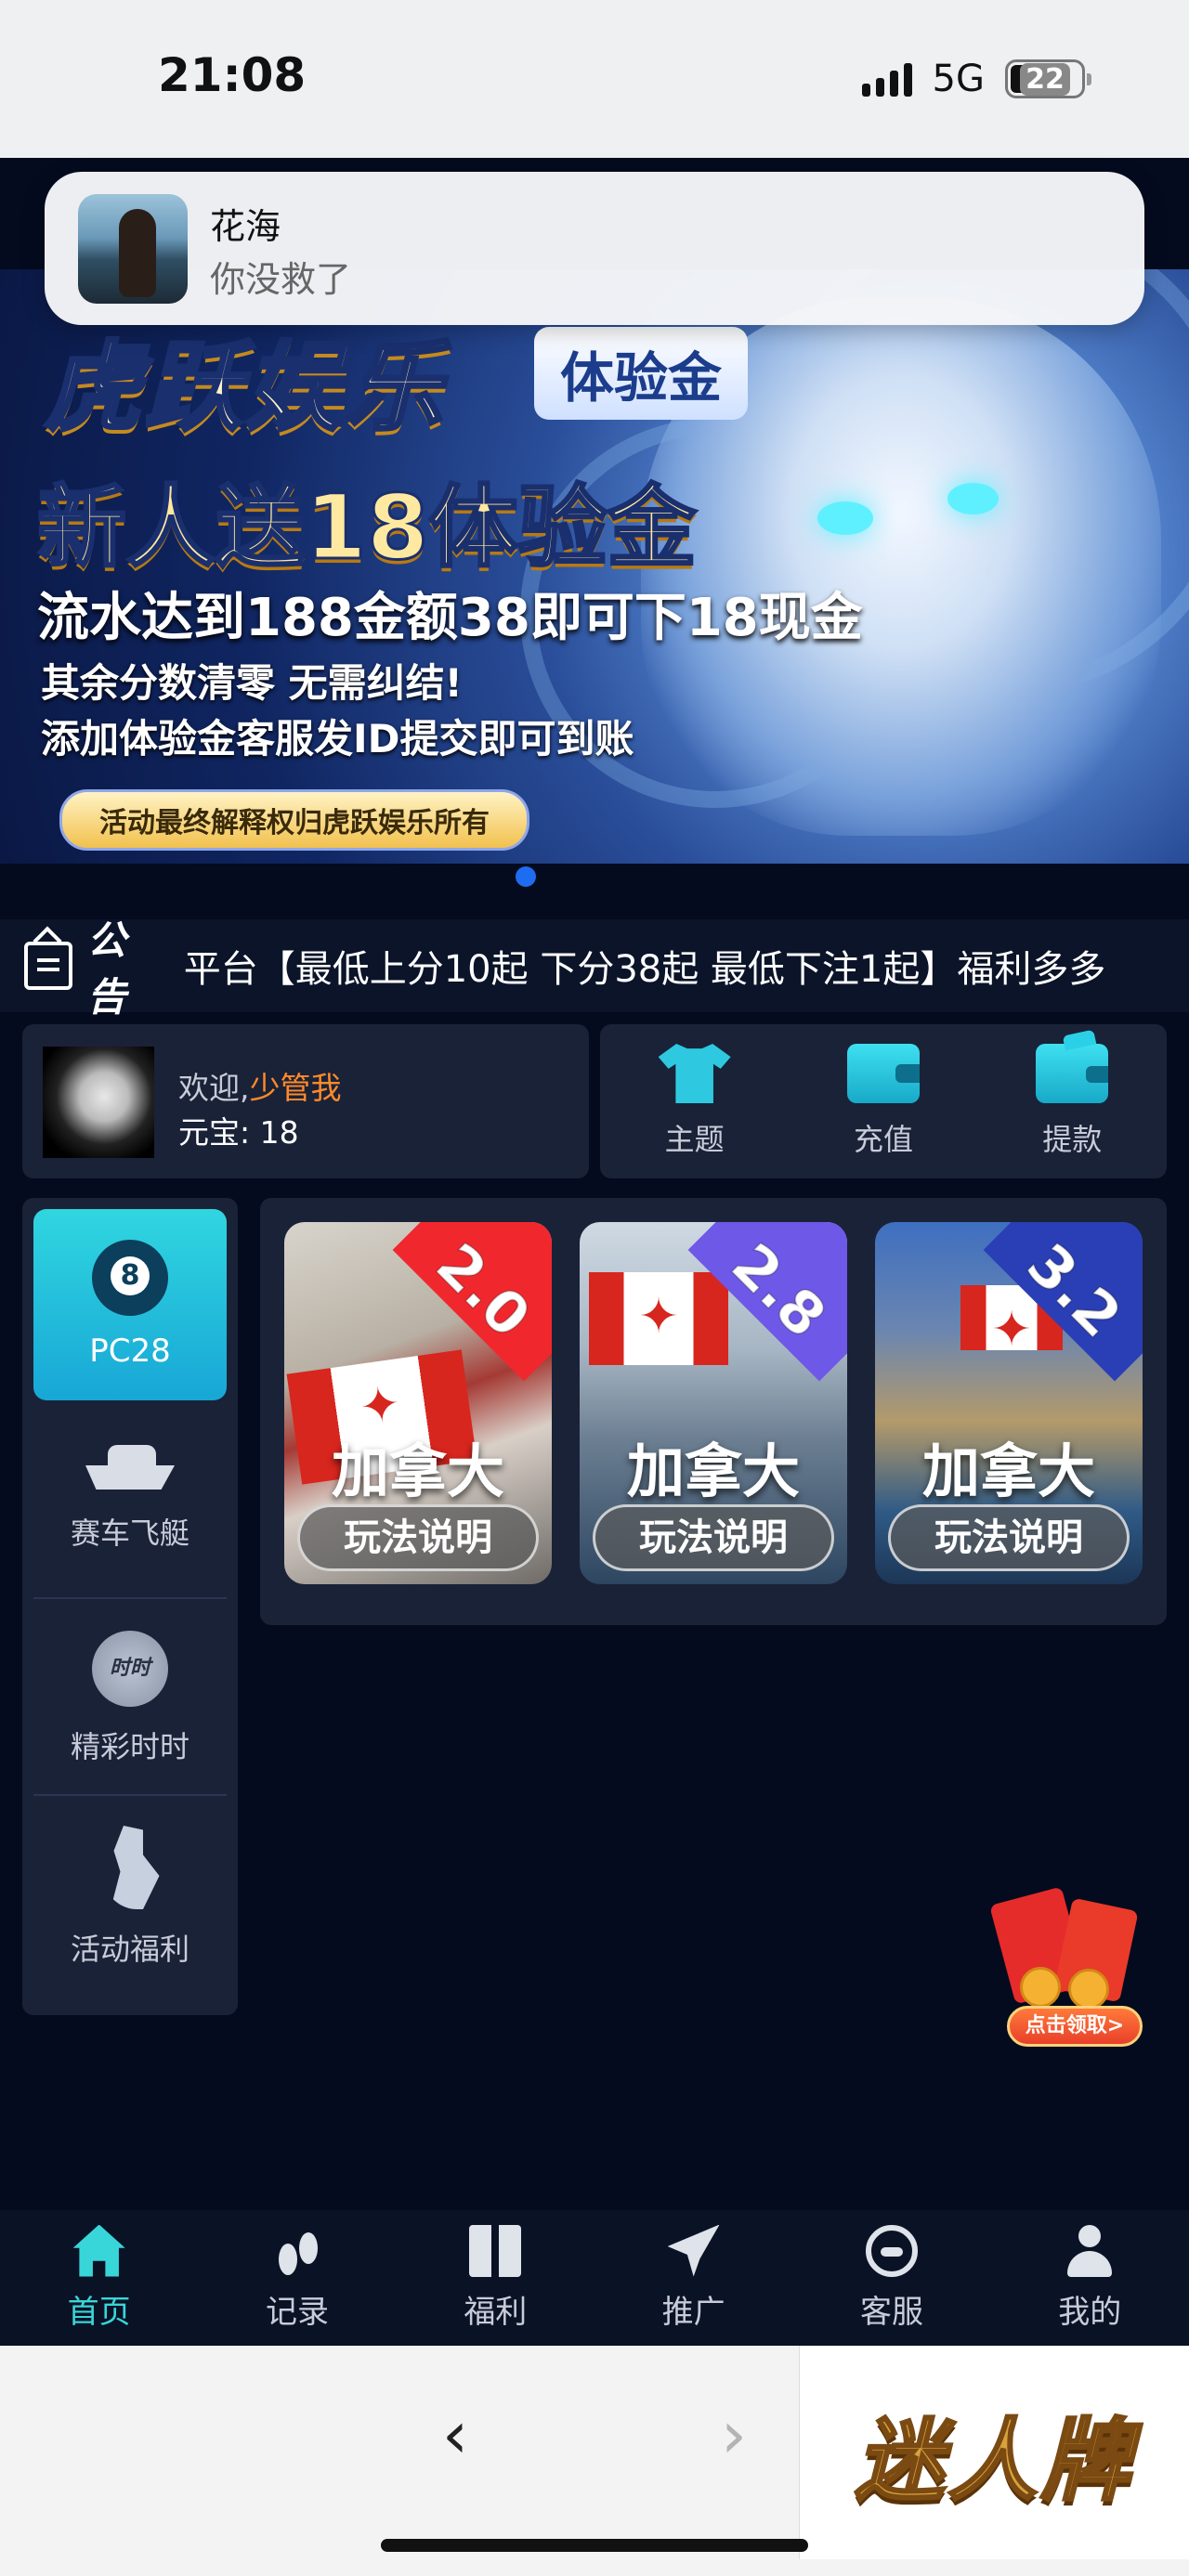 Image resolution: width=1189 pixels, height=2576 pixels. Describe the element at coordinates (418, 1403) in the screenshot. I see `game-card: 2.0 加拿大 玩法说明` at that location.